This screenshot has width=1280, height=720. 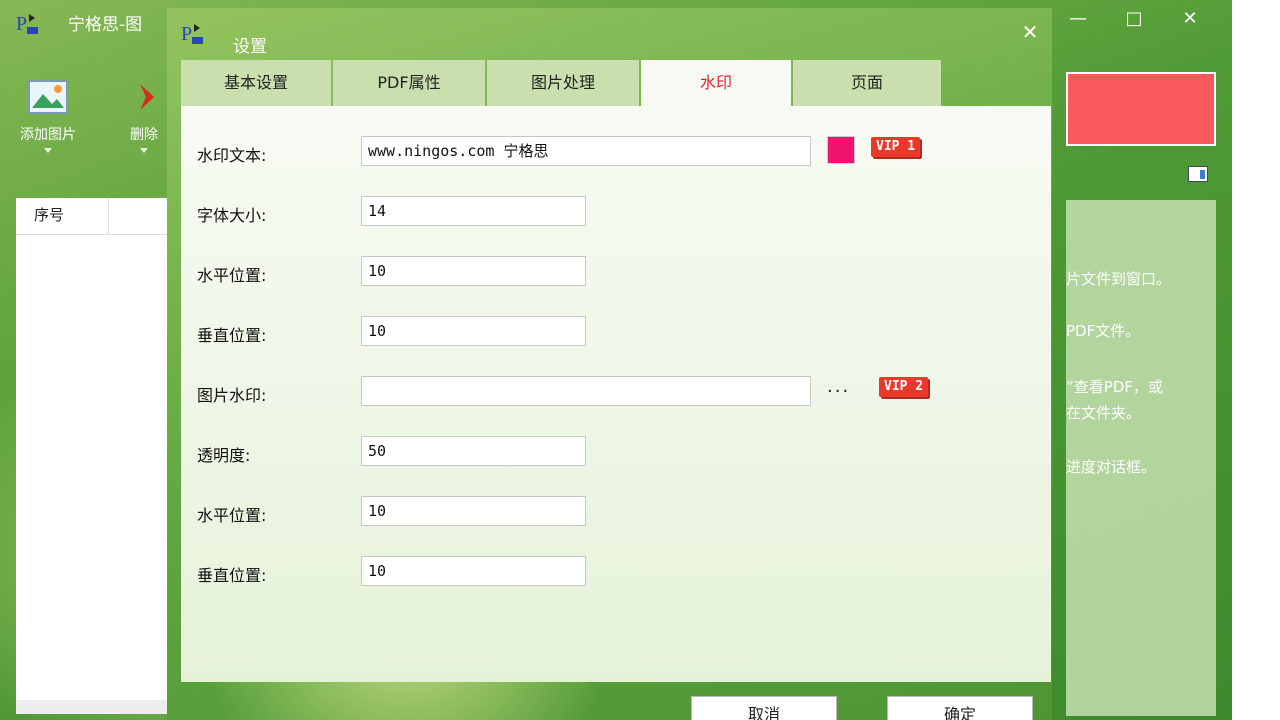 I want to click on maximize-icon: □, so click(x=1134, y=18).